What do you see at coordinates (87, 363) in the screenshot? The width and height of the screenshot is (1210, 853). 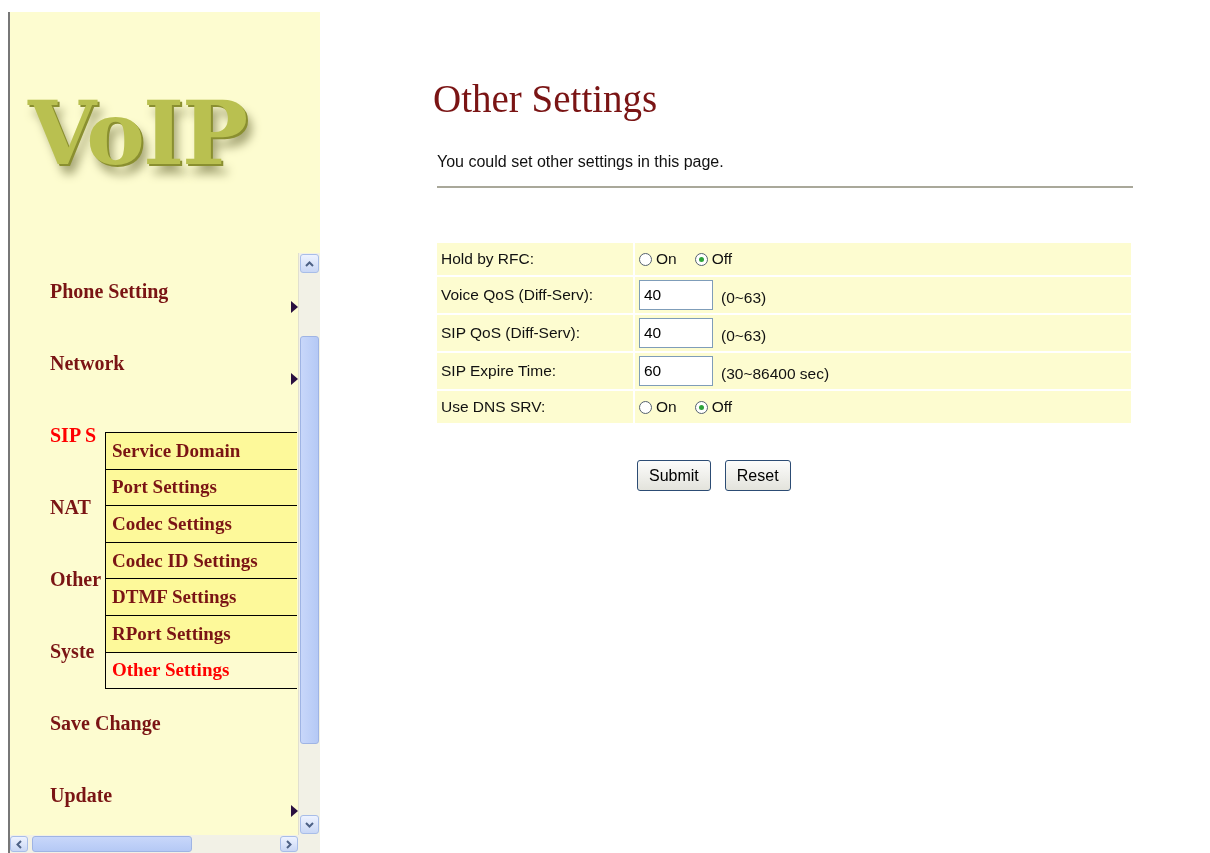 I see `menu-item: Network` at bounding box center [87, 363].